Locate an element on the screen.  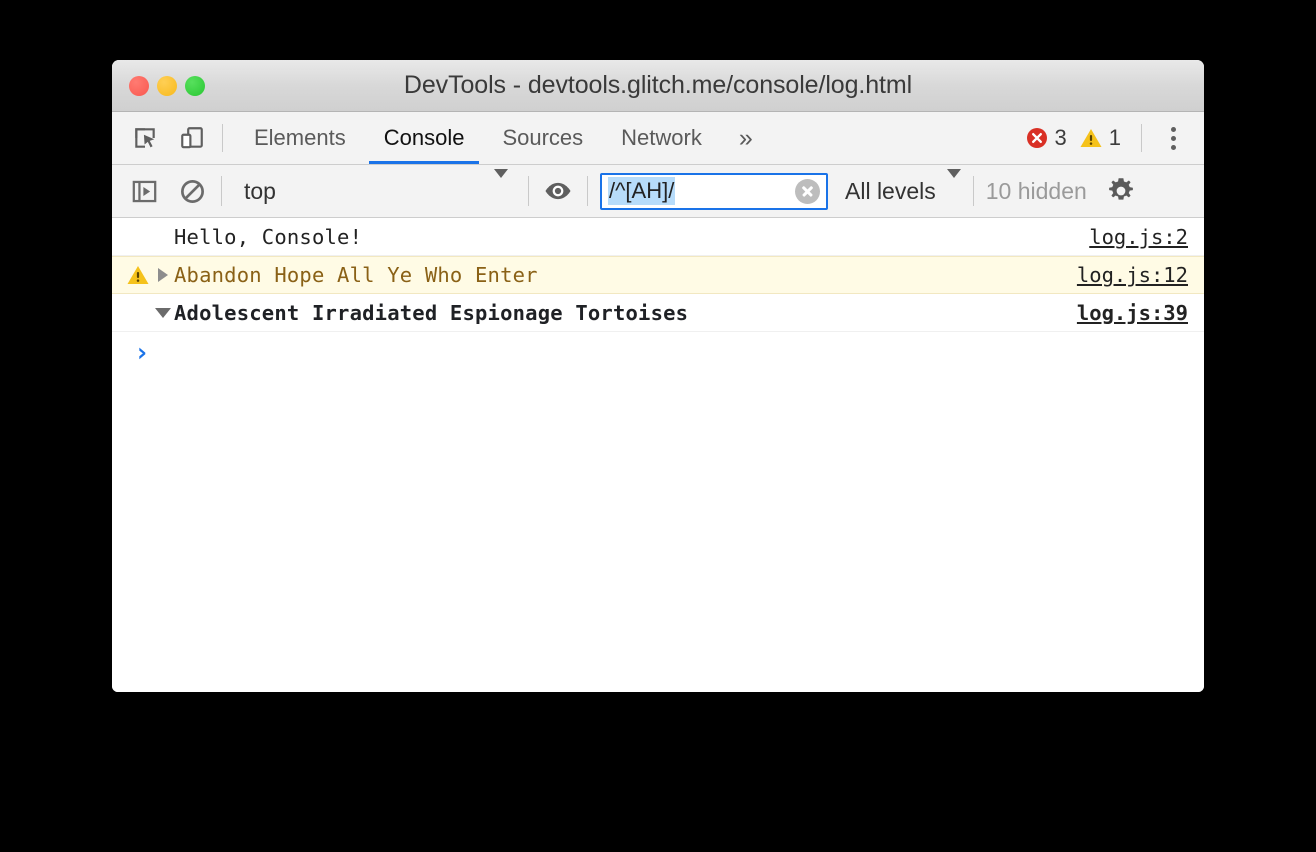
log-levels-value: All levels is located at coordinates (890, 190).